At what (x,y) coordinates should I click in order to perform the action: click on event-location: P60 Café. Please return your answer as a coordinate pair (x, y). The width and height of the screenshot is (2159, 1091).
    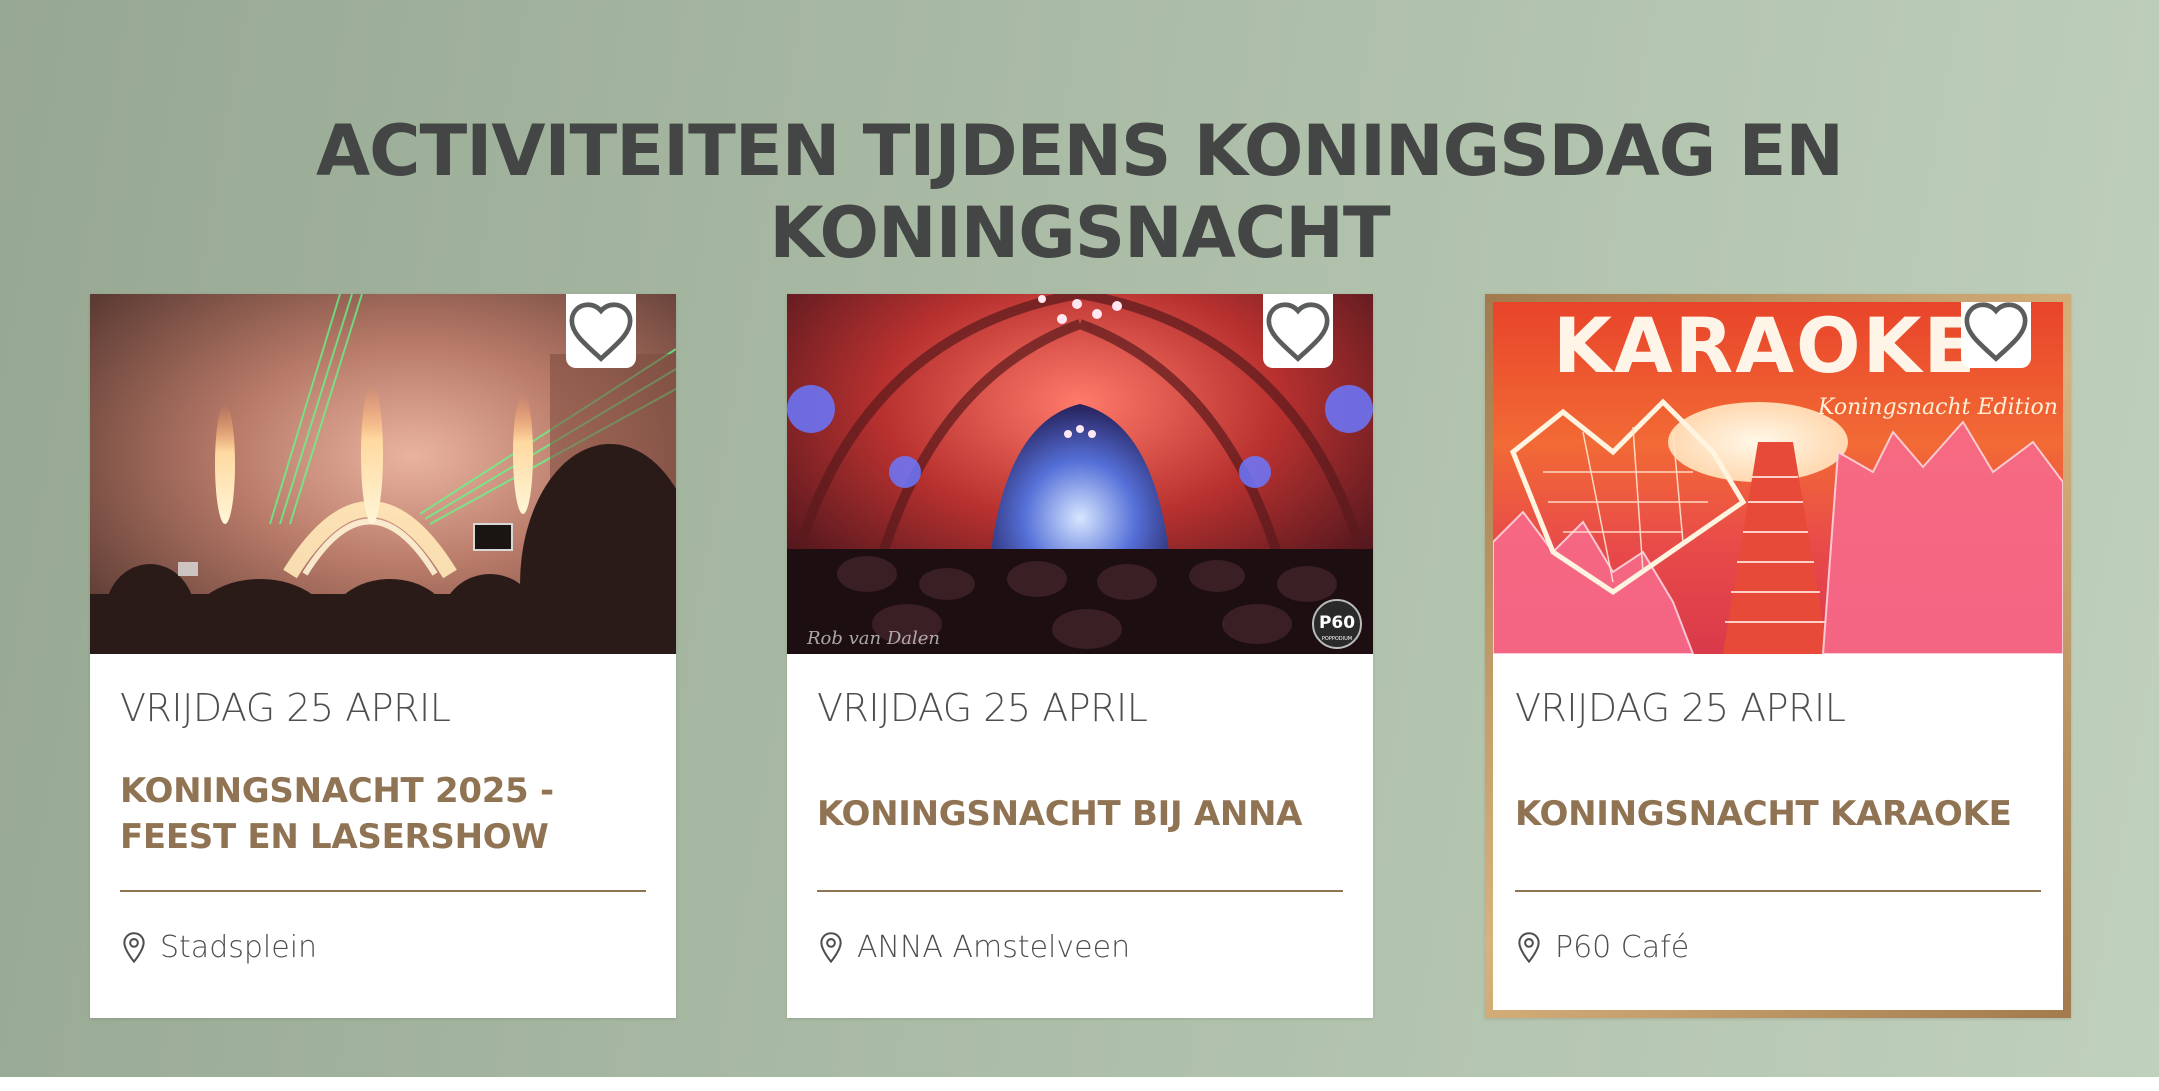
    Looking at the image, I should click on (1602, 947).